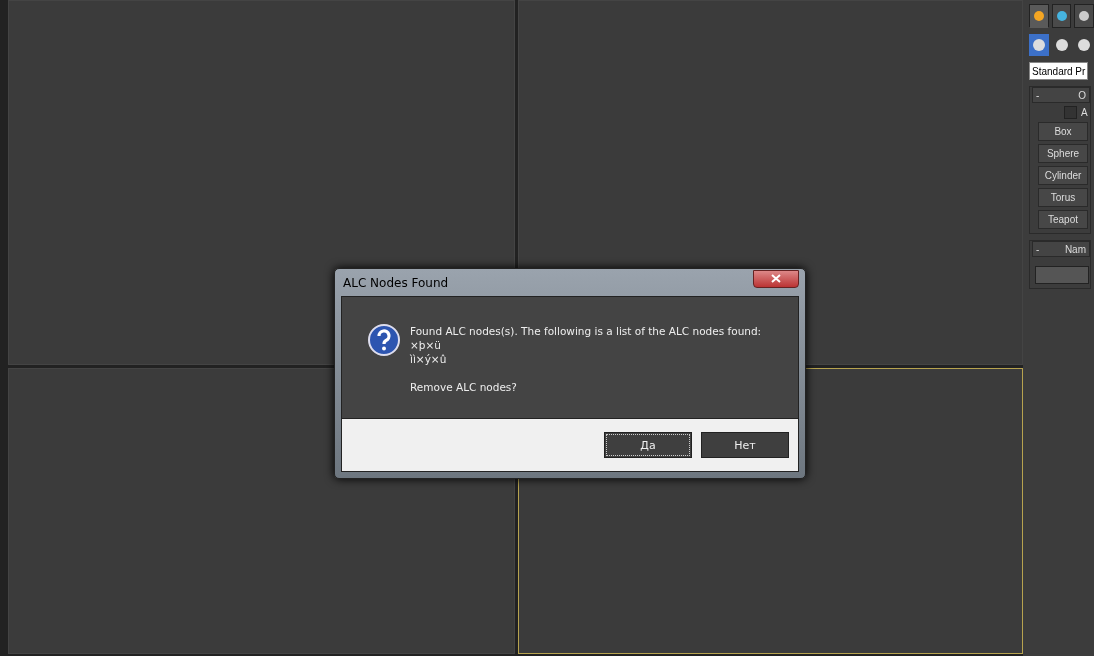  I want to click on object-button: Teapot, so click(1063, 219).